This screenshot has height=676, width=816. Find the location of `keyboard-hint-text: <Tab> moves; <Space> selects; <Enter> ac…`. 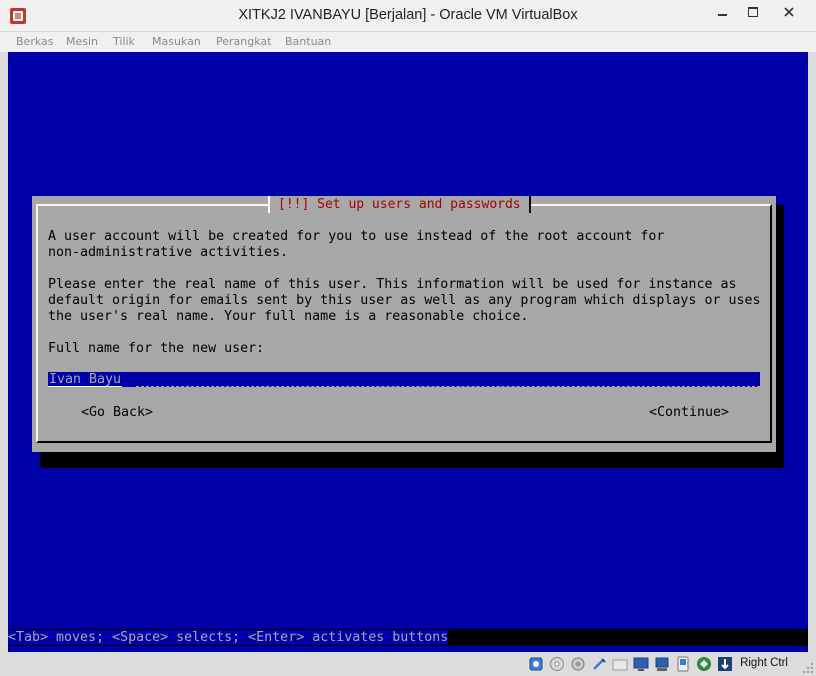

keyboard-hint-text: <Tab> moves; <Space> selects; <Enter> ac… is located at coordinates (228, 637).